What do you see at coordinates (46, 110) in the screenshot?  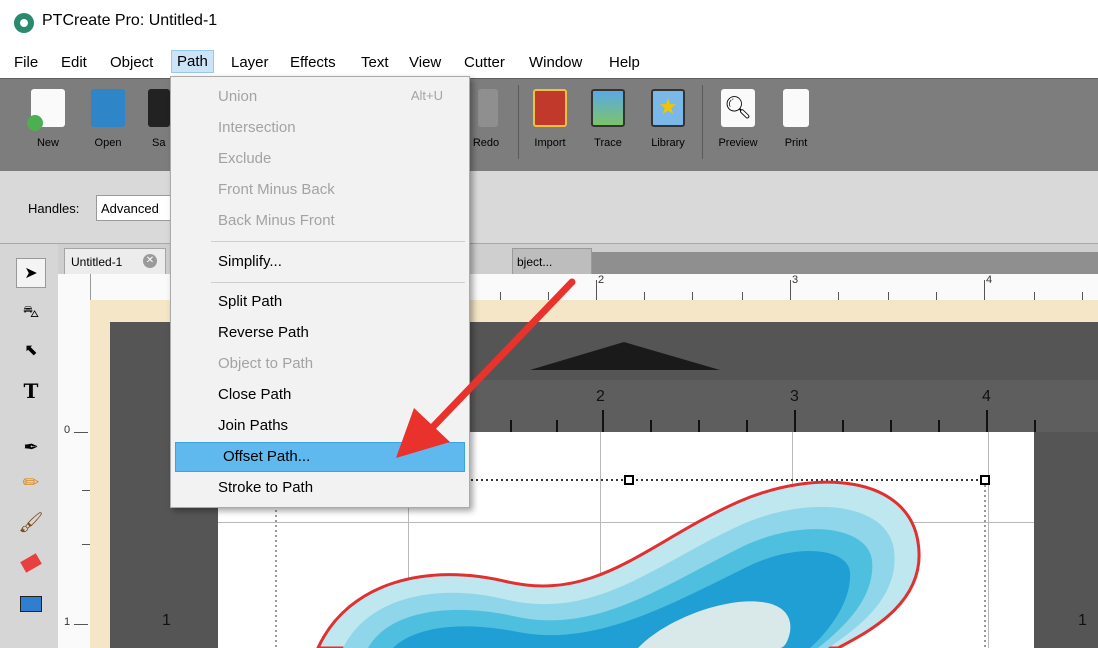 I see `new-document-icon` at bounding box center [46, 110].